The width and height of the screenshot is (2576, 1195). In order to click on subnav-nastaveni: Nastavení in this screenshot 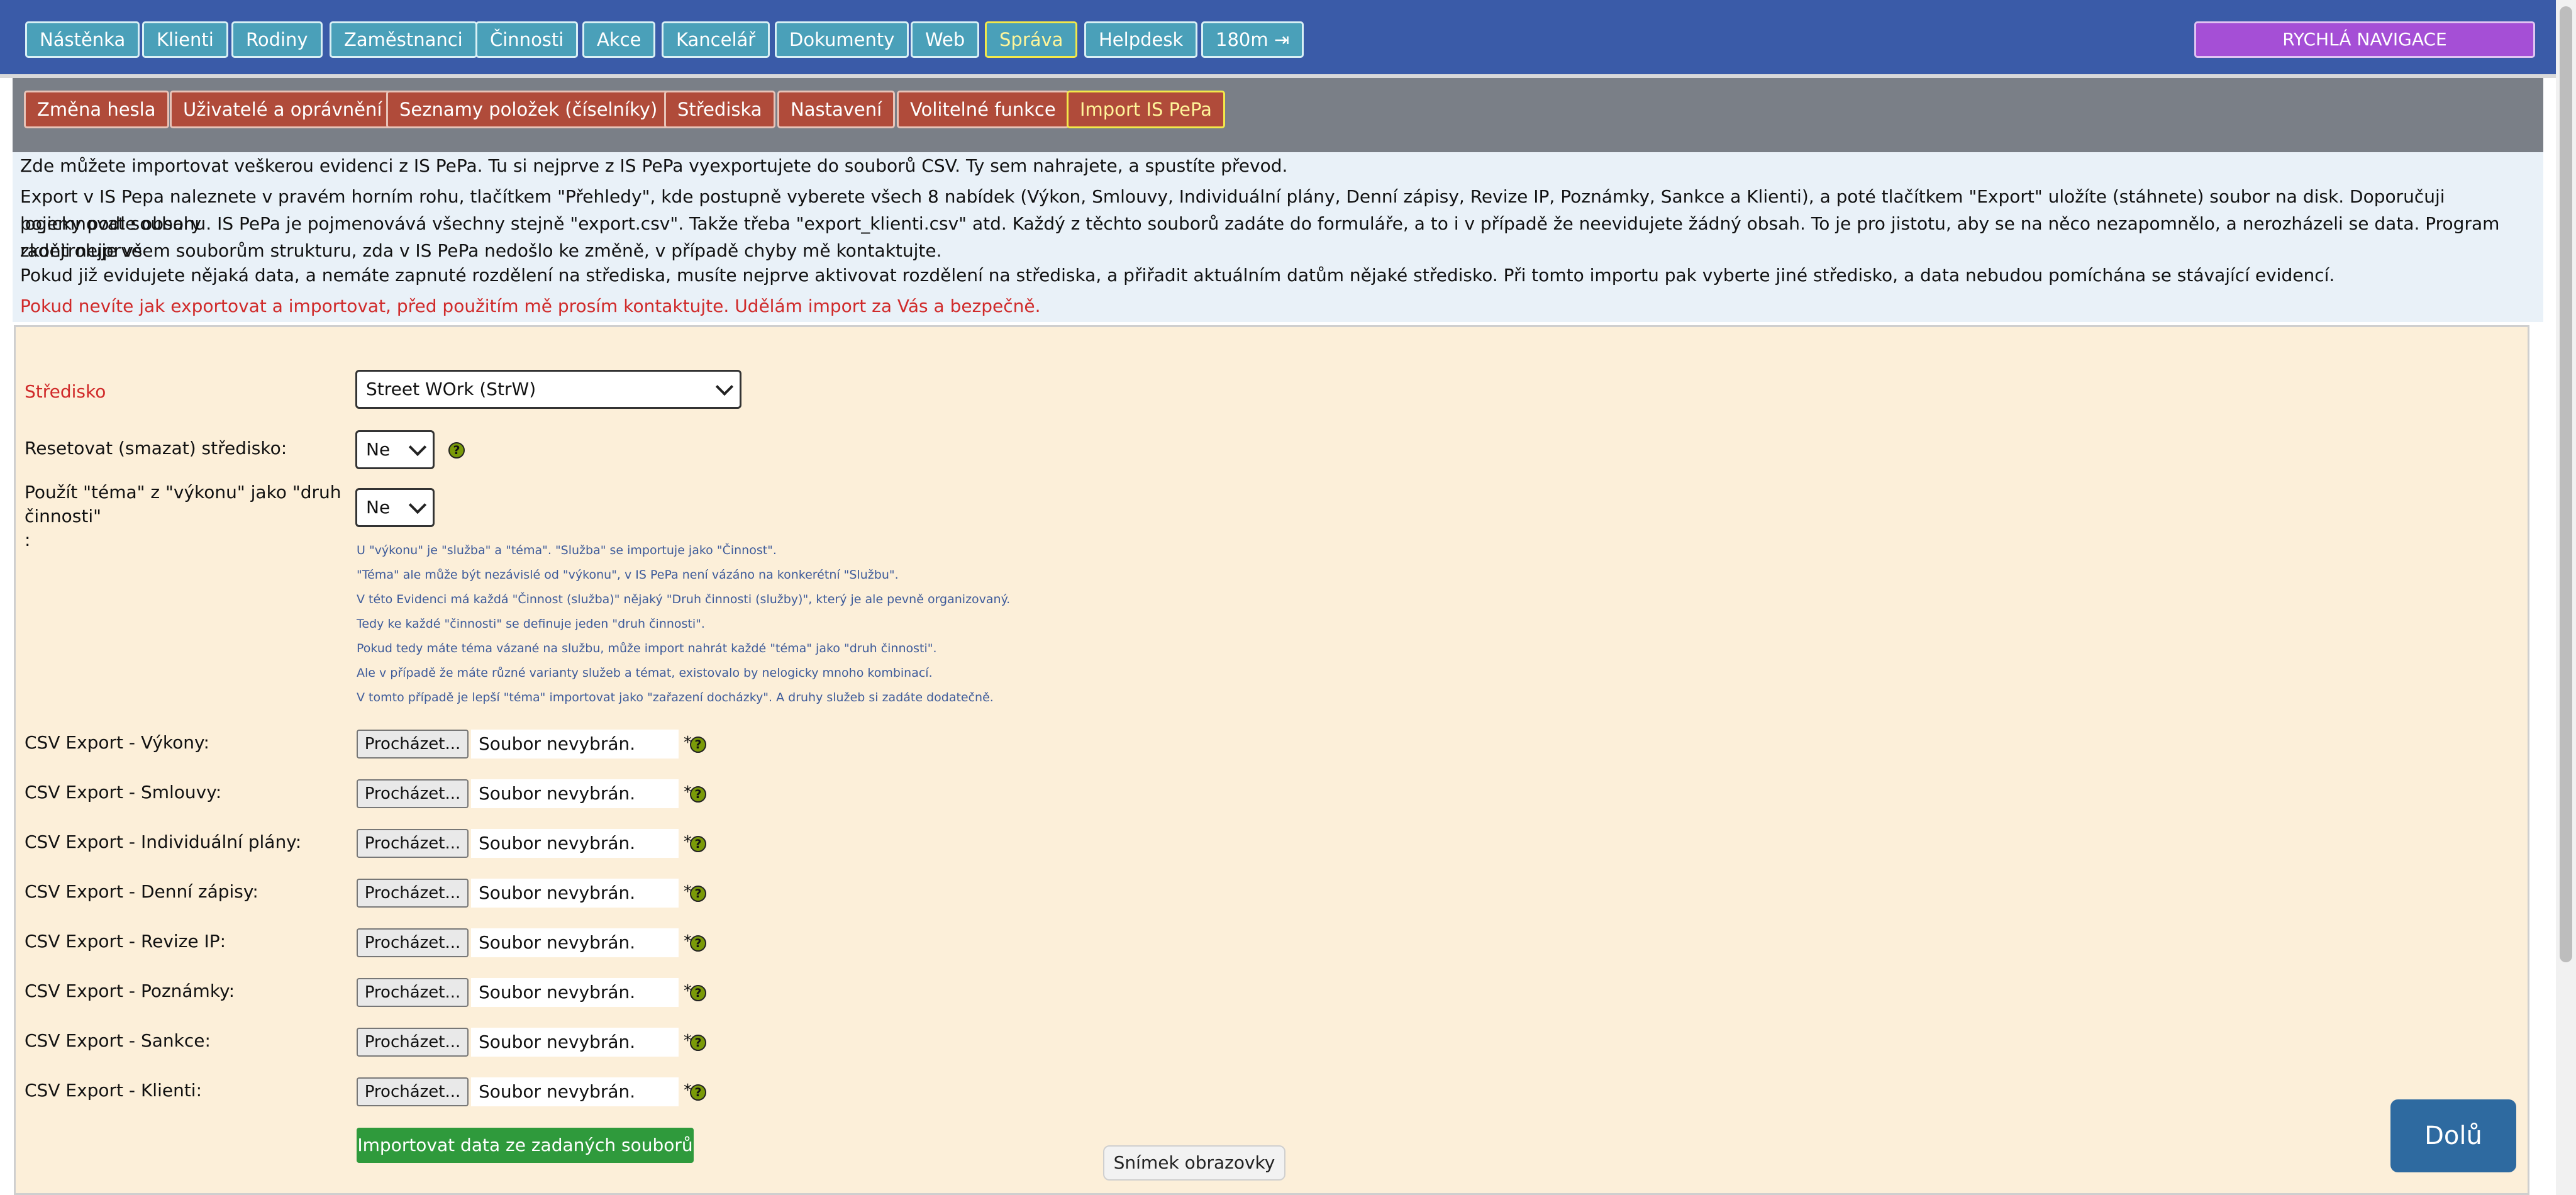, I will do `click(836, 109)`.